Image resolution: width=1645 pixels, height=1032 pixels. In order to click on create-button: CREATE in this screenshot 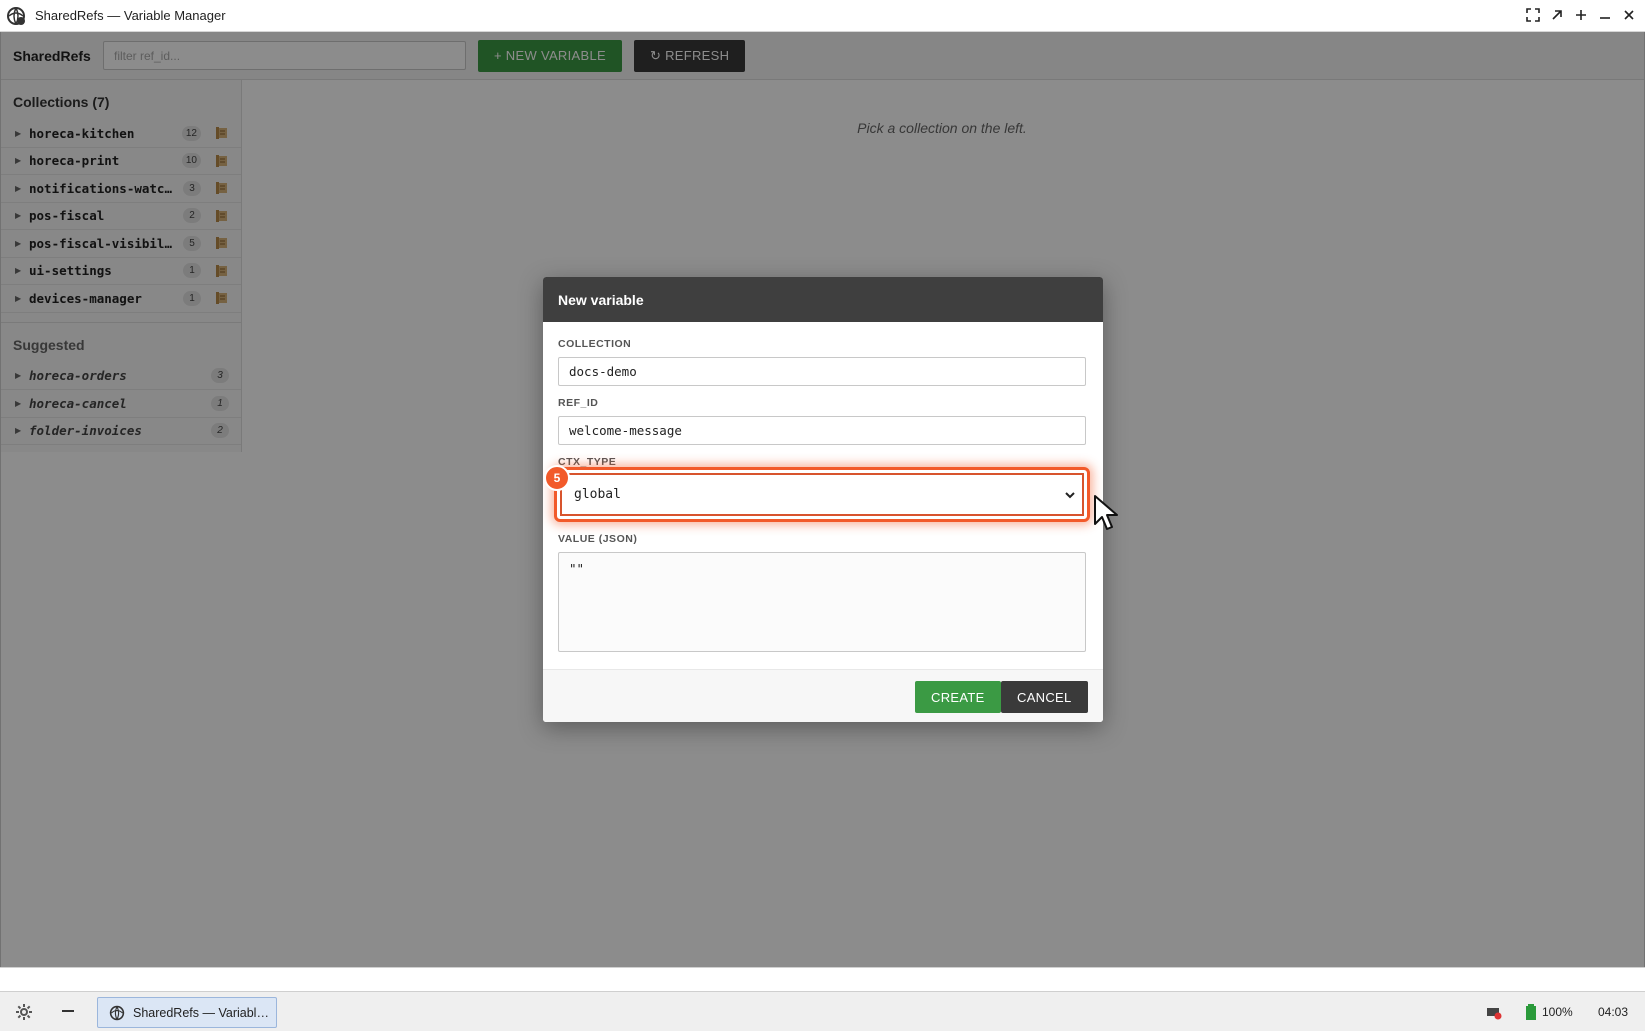, I will do `click(958, 697)`.